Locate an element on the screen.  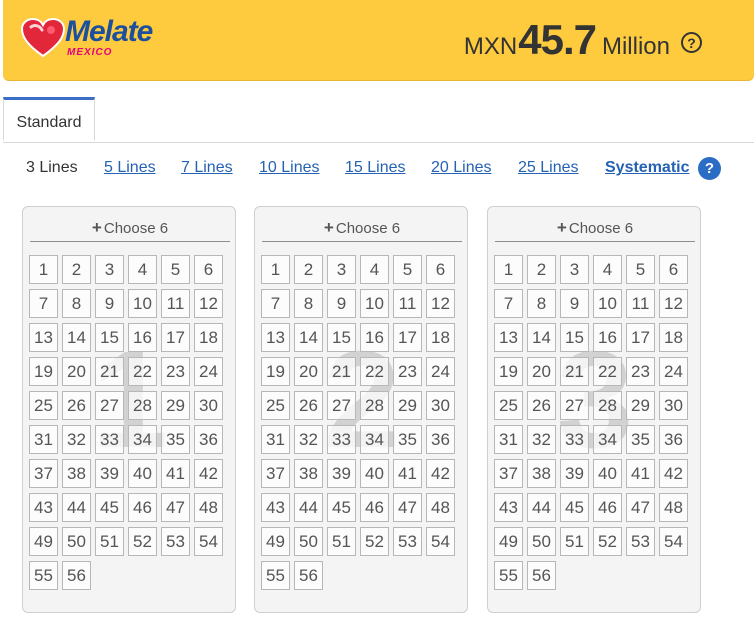
line-option-10: 10 Lines is located at coordinates (289, 168).